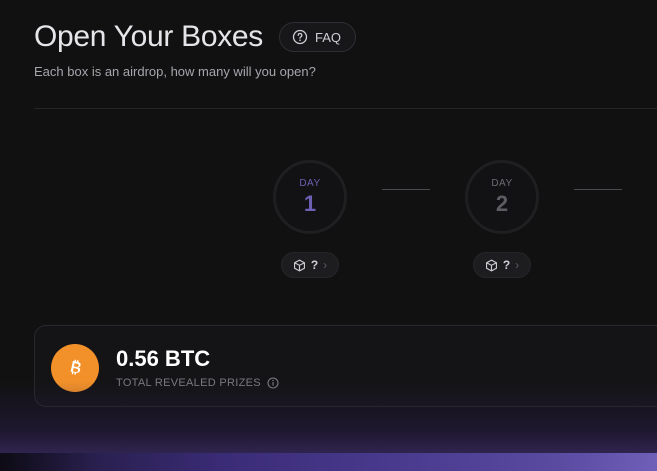 Image resolution: width=657 pixels, height=471 pixels. I want to click on title-row: Open Your Boxes FAQ, so click(345, 37).